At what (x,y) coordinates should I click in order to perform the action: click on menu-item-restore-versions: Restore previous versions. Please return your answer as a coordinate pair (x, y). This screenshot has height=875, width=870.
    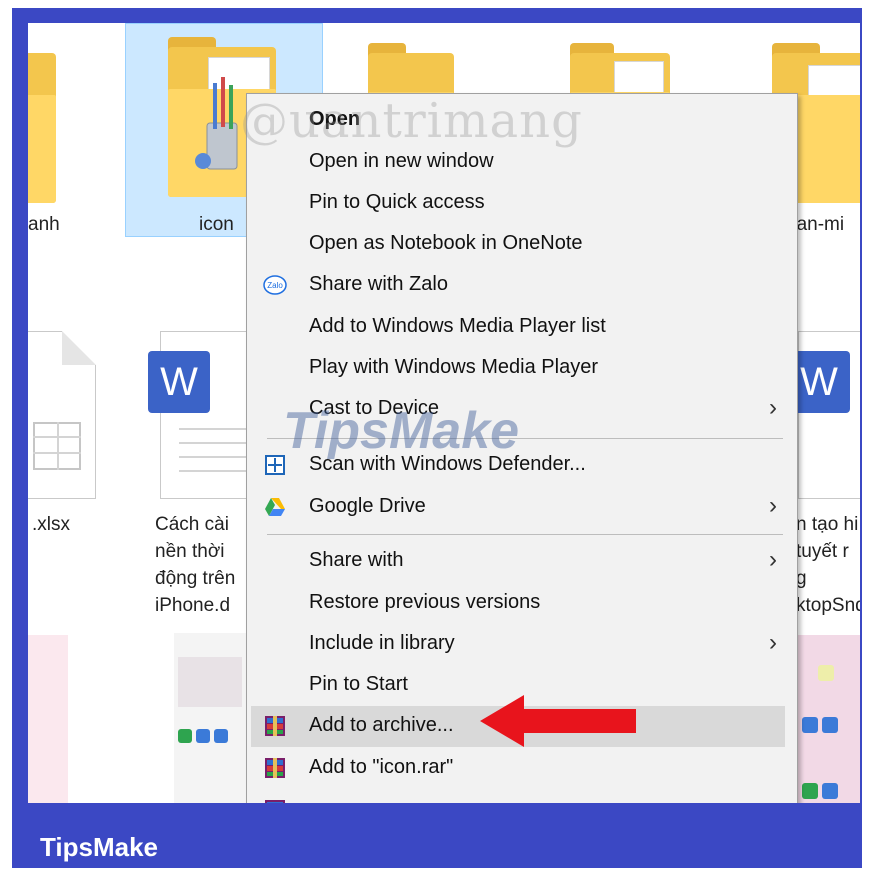
    Looking at the image, I should click on (522, 603).